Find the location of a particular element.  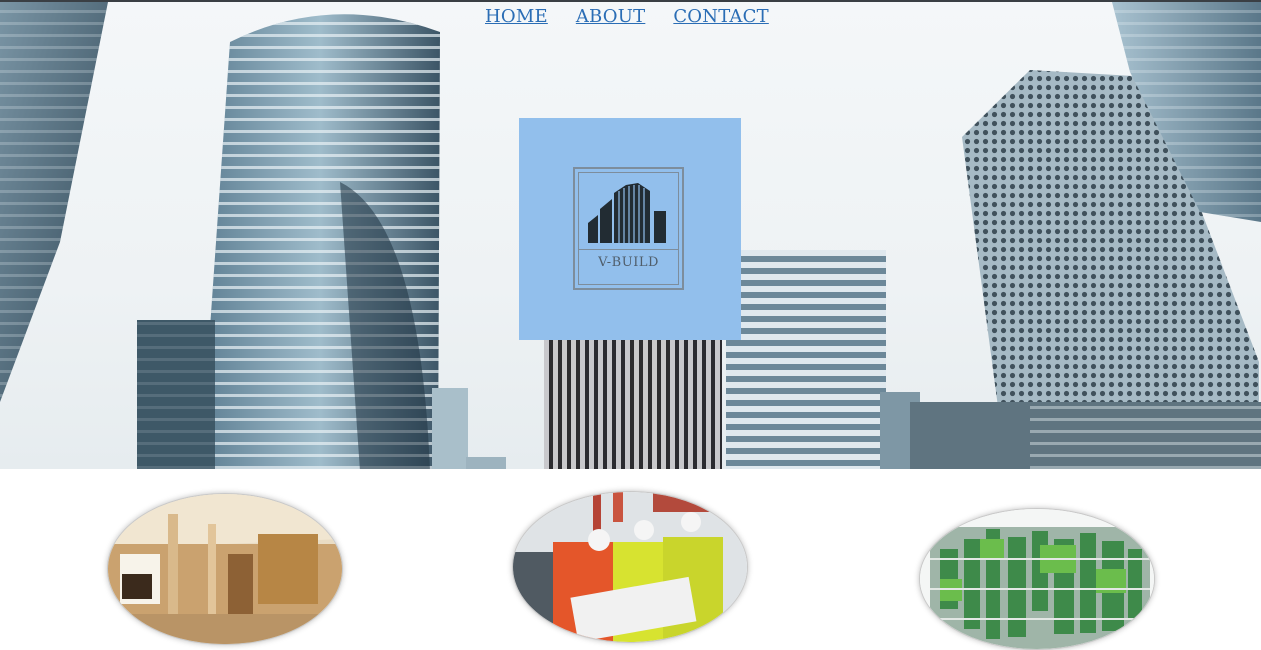

nav-link-about: ABOUT is located at coordinates (611, 16).